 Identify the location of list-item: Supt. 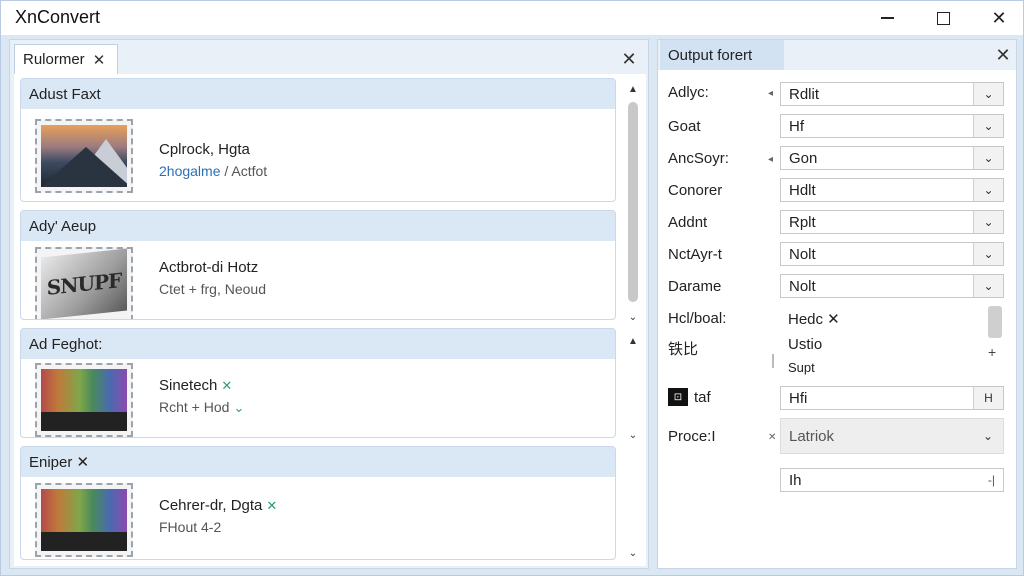
(801, 367).